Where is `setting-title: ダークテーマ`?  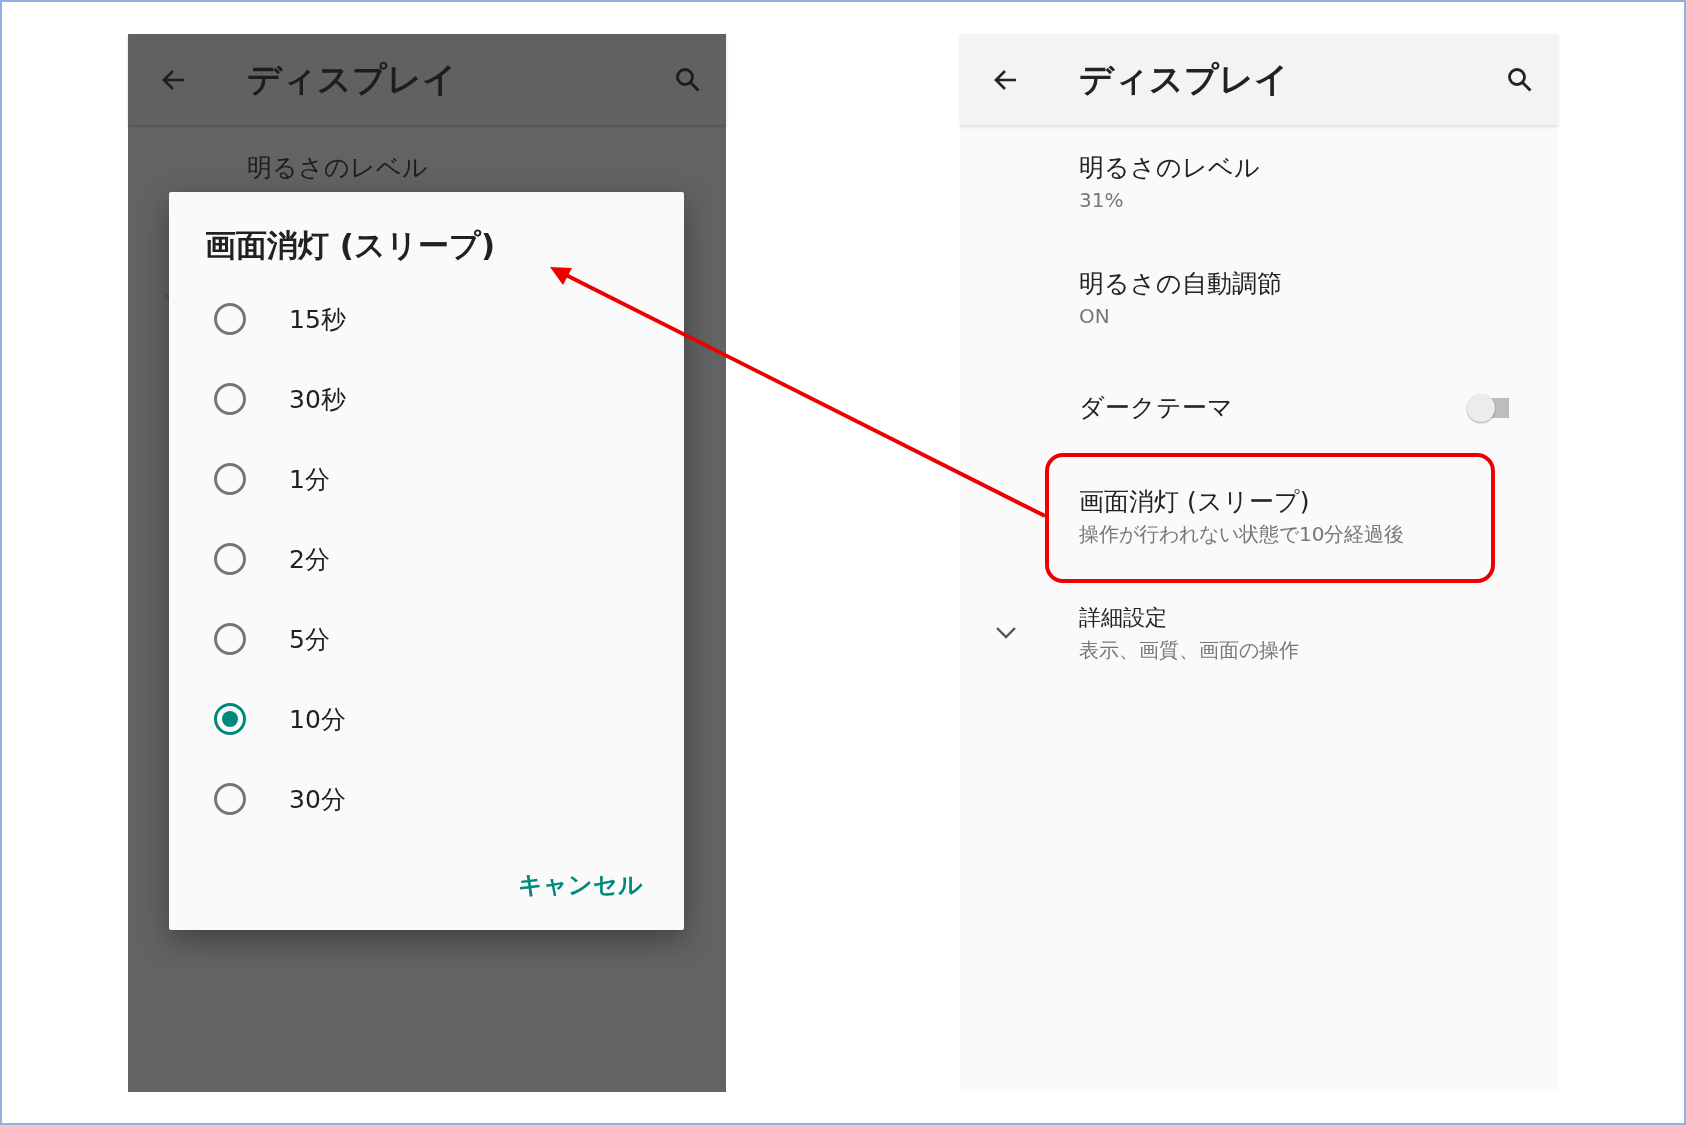 setting-title: ダークテーマ is located at coordinates (1156, 408).